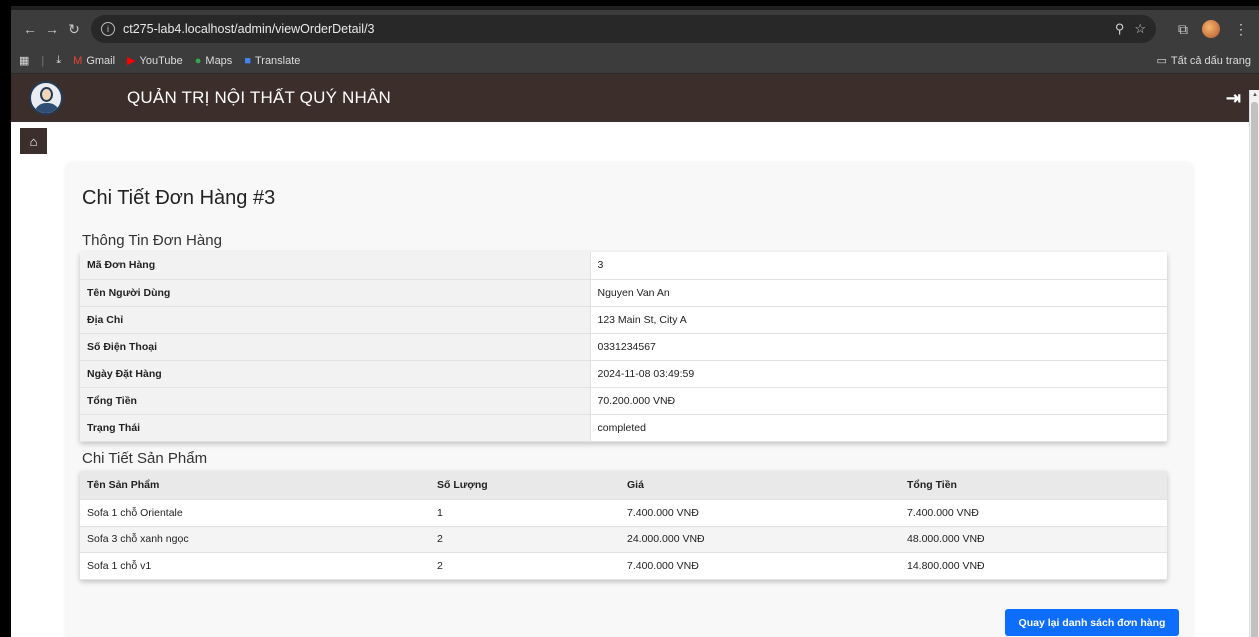 The height and width of the screenshot is (637, 1259). What do you see at coordinates (108, 29) in the screenshot?
I see `site-info-icon: i` at bounding box center [108, 29].